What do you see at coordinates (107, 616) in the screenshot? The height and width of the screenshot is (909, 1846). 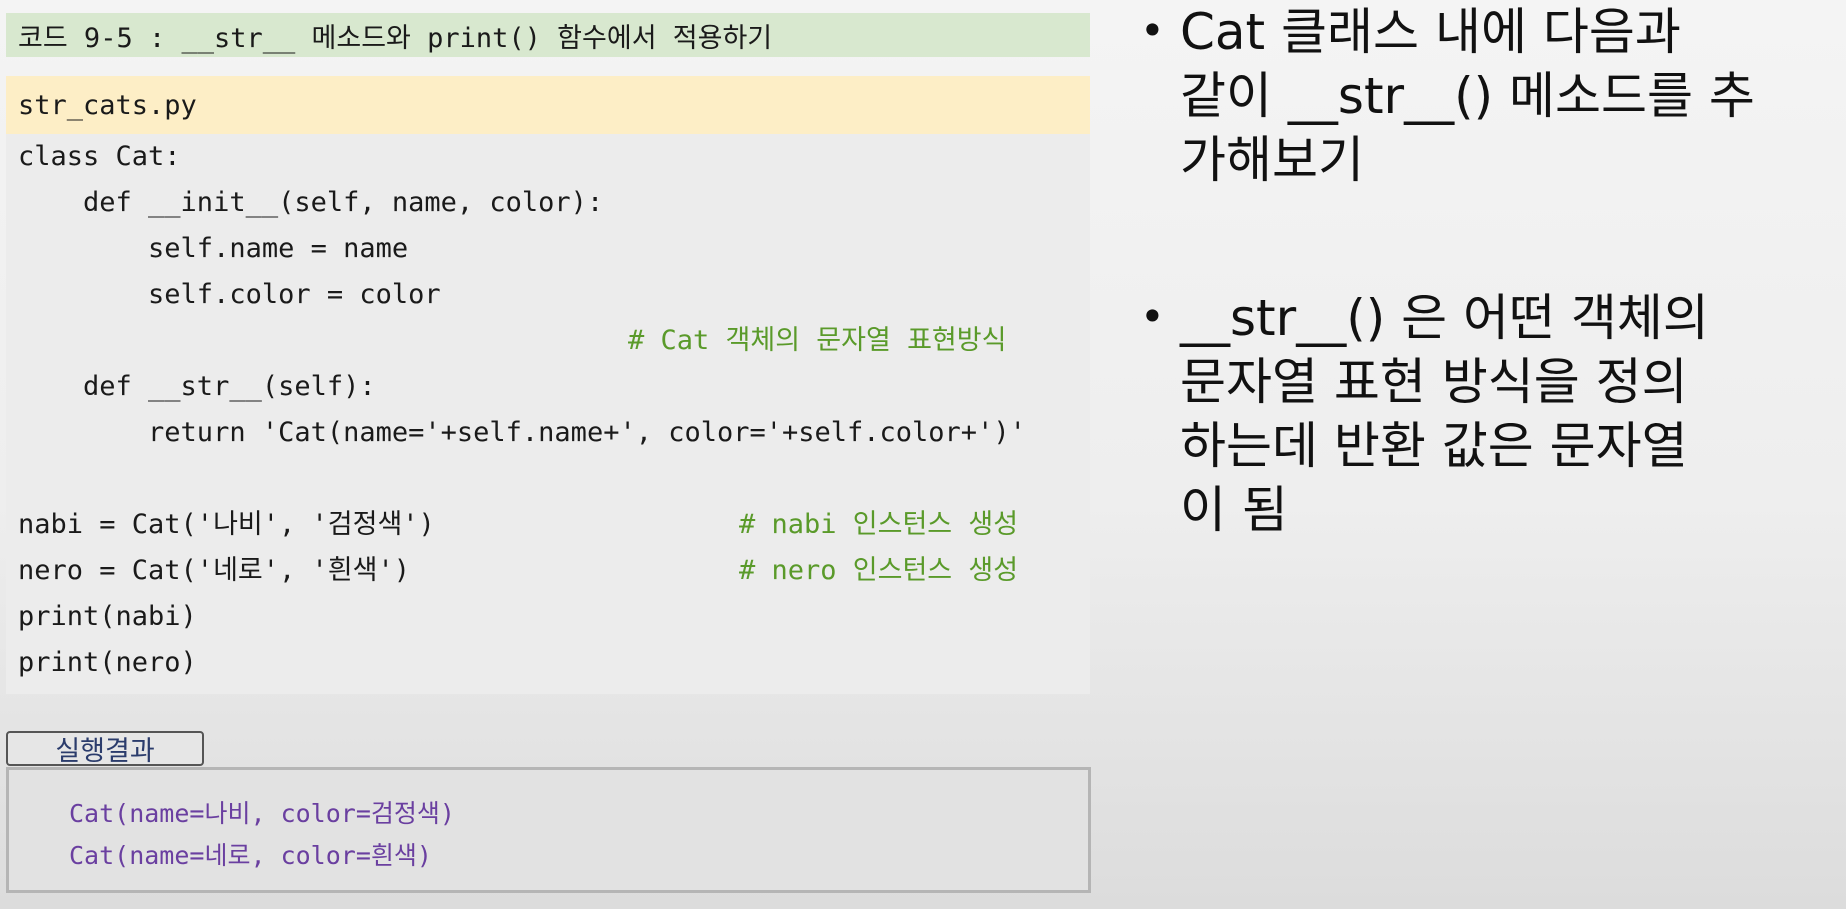 I see `code-line: print(nabi)` at bounding box center [107, 616].